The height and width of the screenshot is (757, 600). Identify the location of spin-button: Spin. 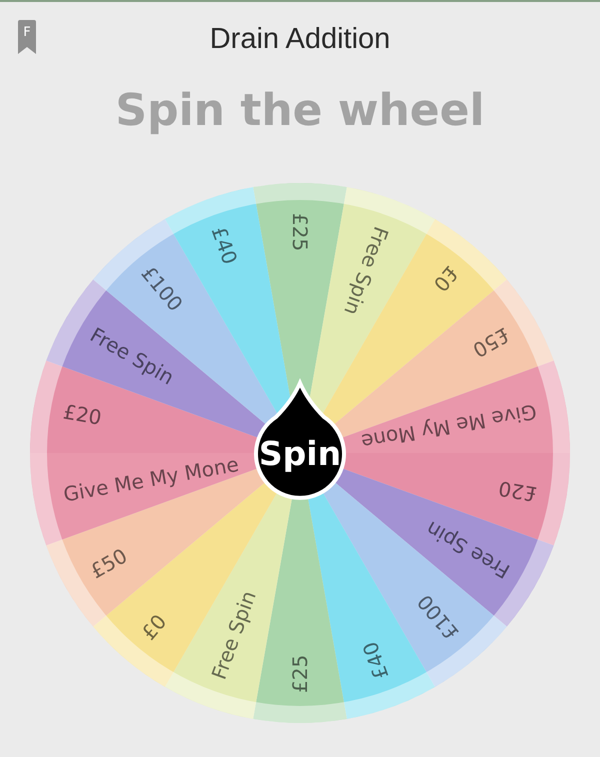
(300, 440).